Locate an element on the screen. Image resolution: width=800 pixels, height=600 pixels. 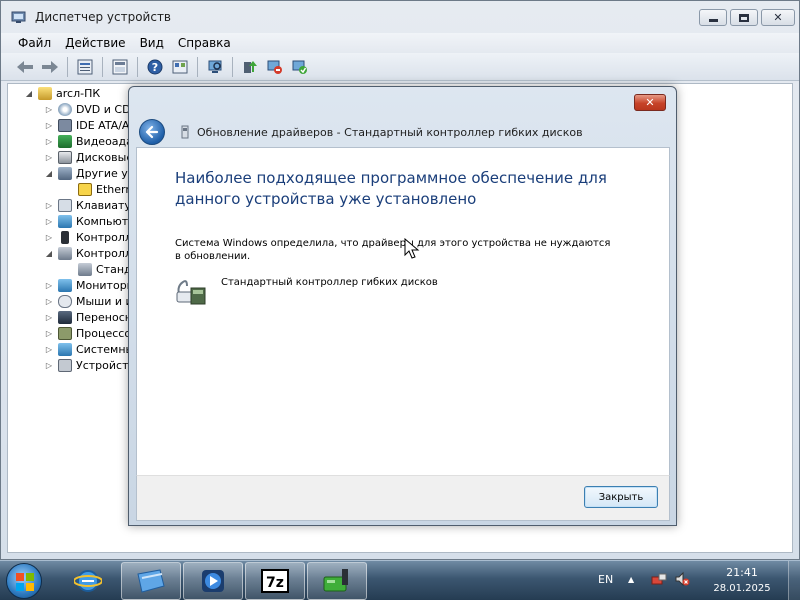
tree-item: ▷ Клавиатур is located at coordinates (91, 205).